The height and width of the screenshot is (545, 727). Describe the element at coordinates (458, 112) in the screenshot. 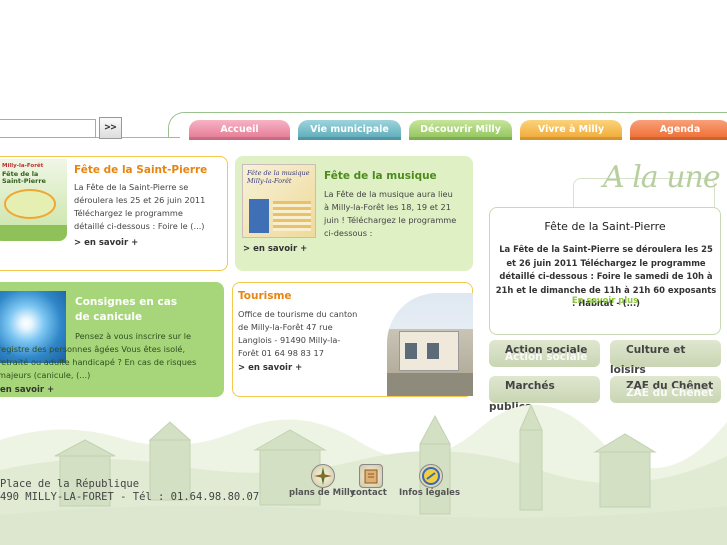

I see `header-divider-top` at that location.